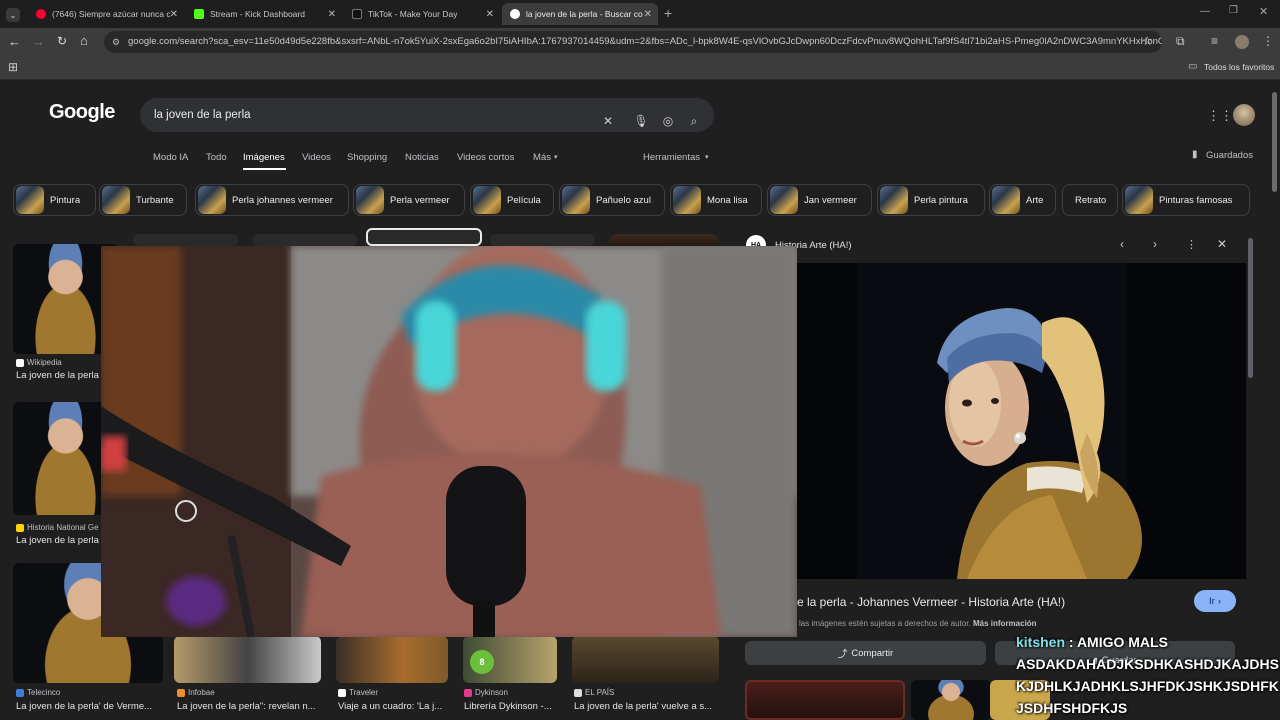 Image resolution: width=1280 pixels, height=720 pixels. What do you see at coordinates (116, 42) in the screenshot?
I see `site-info-icon: ⚙` at bounding box center [116, 42].